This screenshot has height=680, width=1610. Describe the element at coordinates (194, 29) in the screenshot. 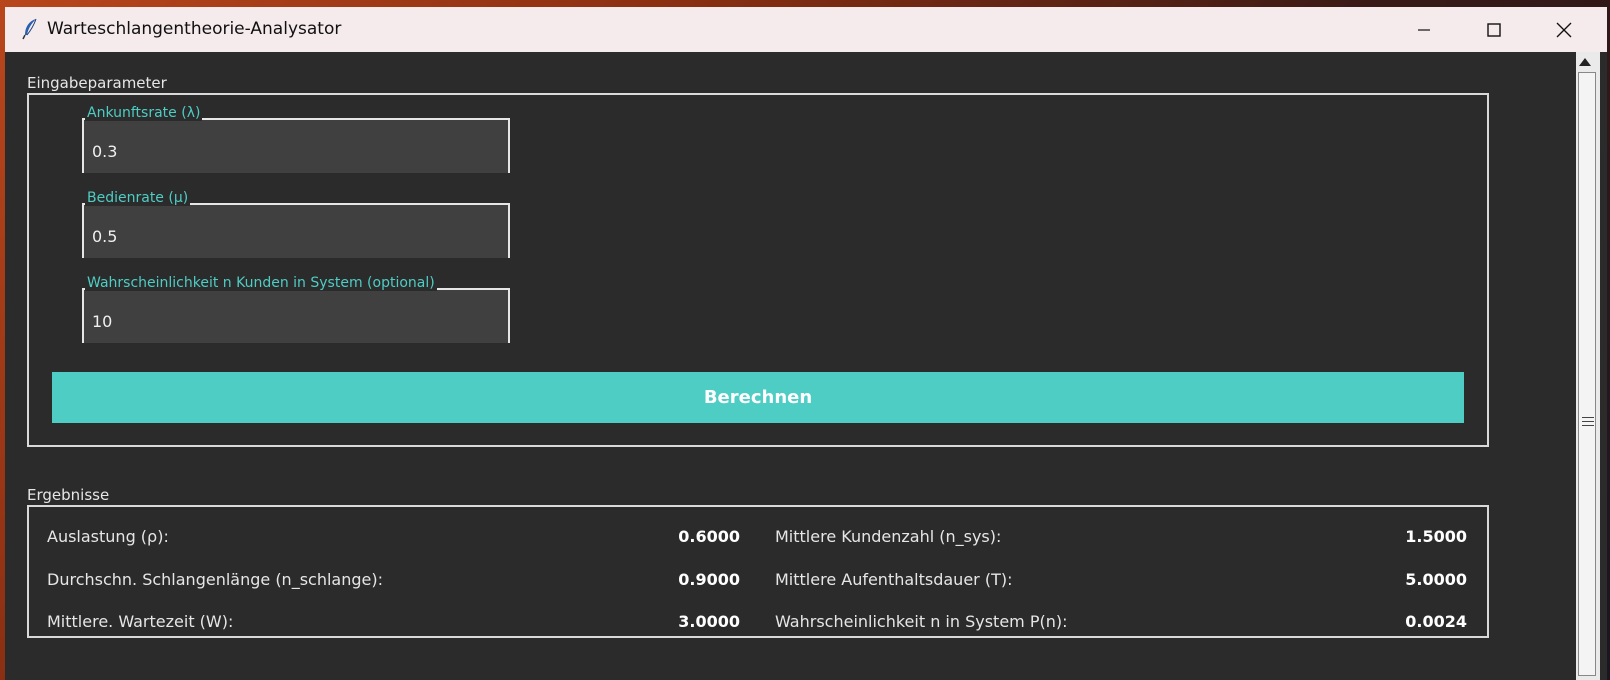

I see `window-title: Warteschlangentheorie-Analysator` at that location.